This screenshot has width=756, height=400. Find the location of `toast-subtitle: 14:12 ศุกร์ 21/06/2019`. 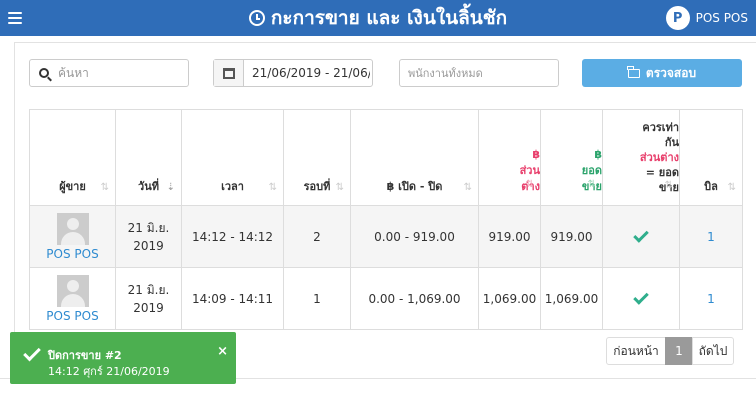

toast-subtitle: 14:12 ศุกร์ 21/06/2019 is located at coordinates (109, 371).